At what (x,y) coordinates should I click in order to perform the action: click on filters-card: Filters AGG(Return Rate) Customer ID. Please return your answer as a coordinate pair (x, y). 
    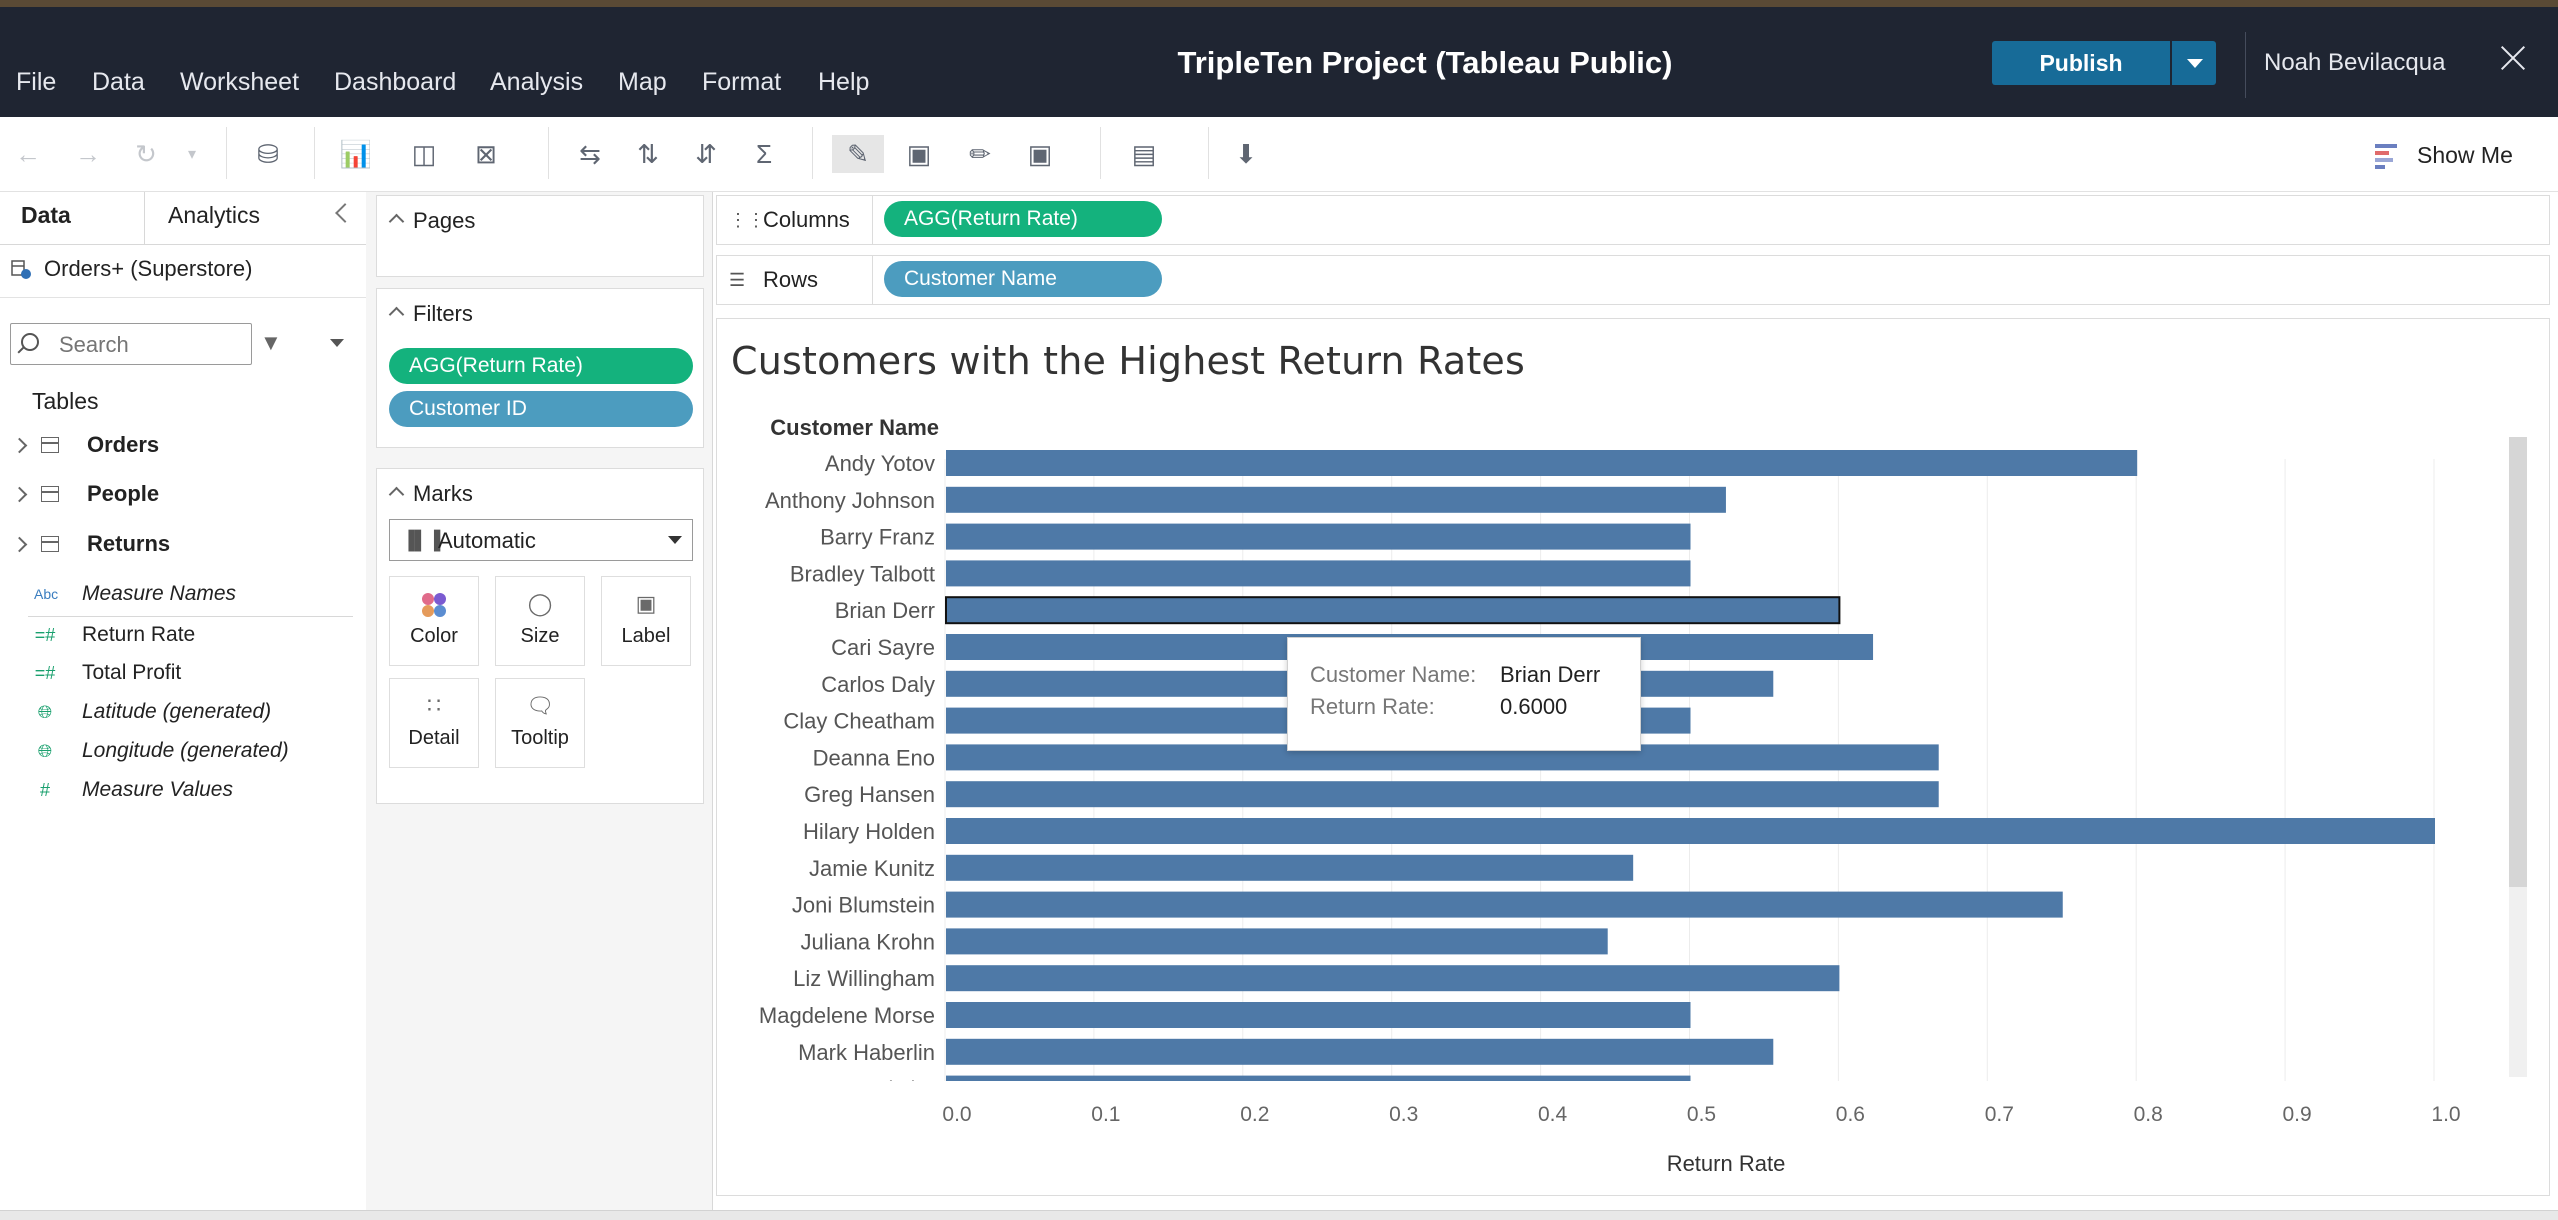
    Looking at the image, I should click on (540, 368).